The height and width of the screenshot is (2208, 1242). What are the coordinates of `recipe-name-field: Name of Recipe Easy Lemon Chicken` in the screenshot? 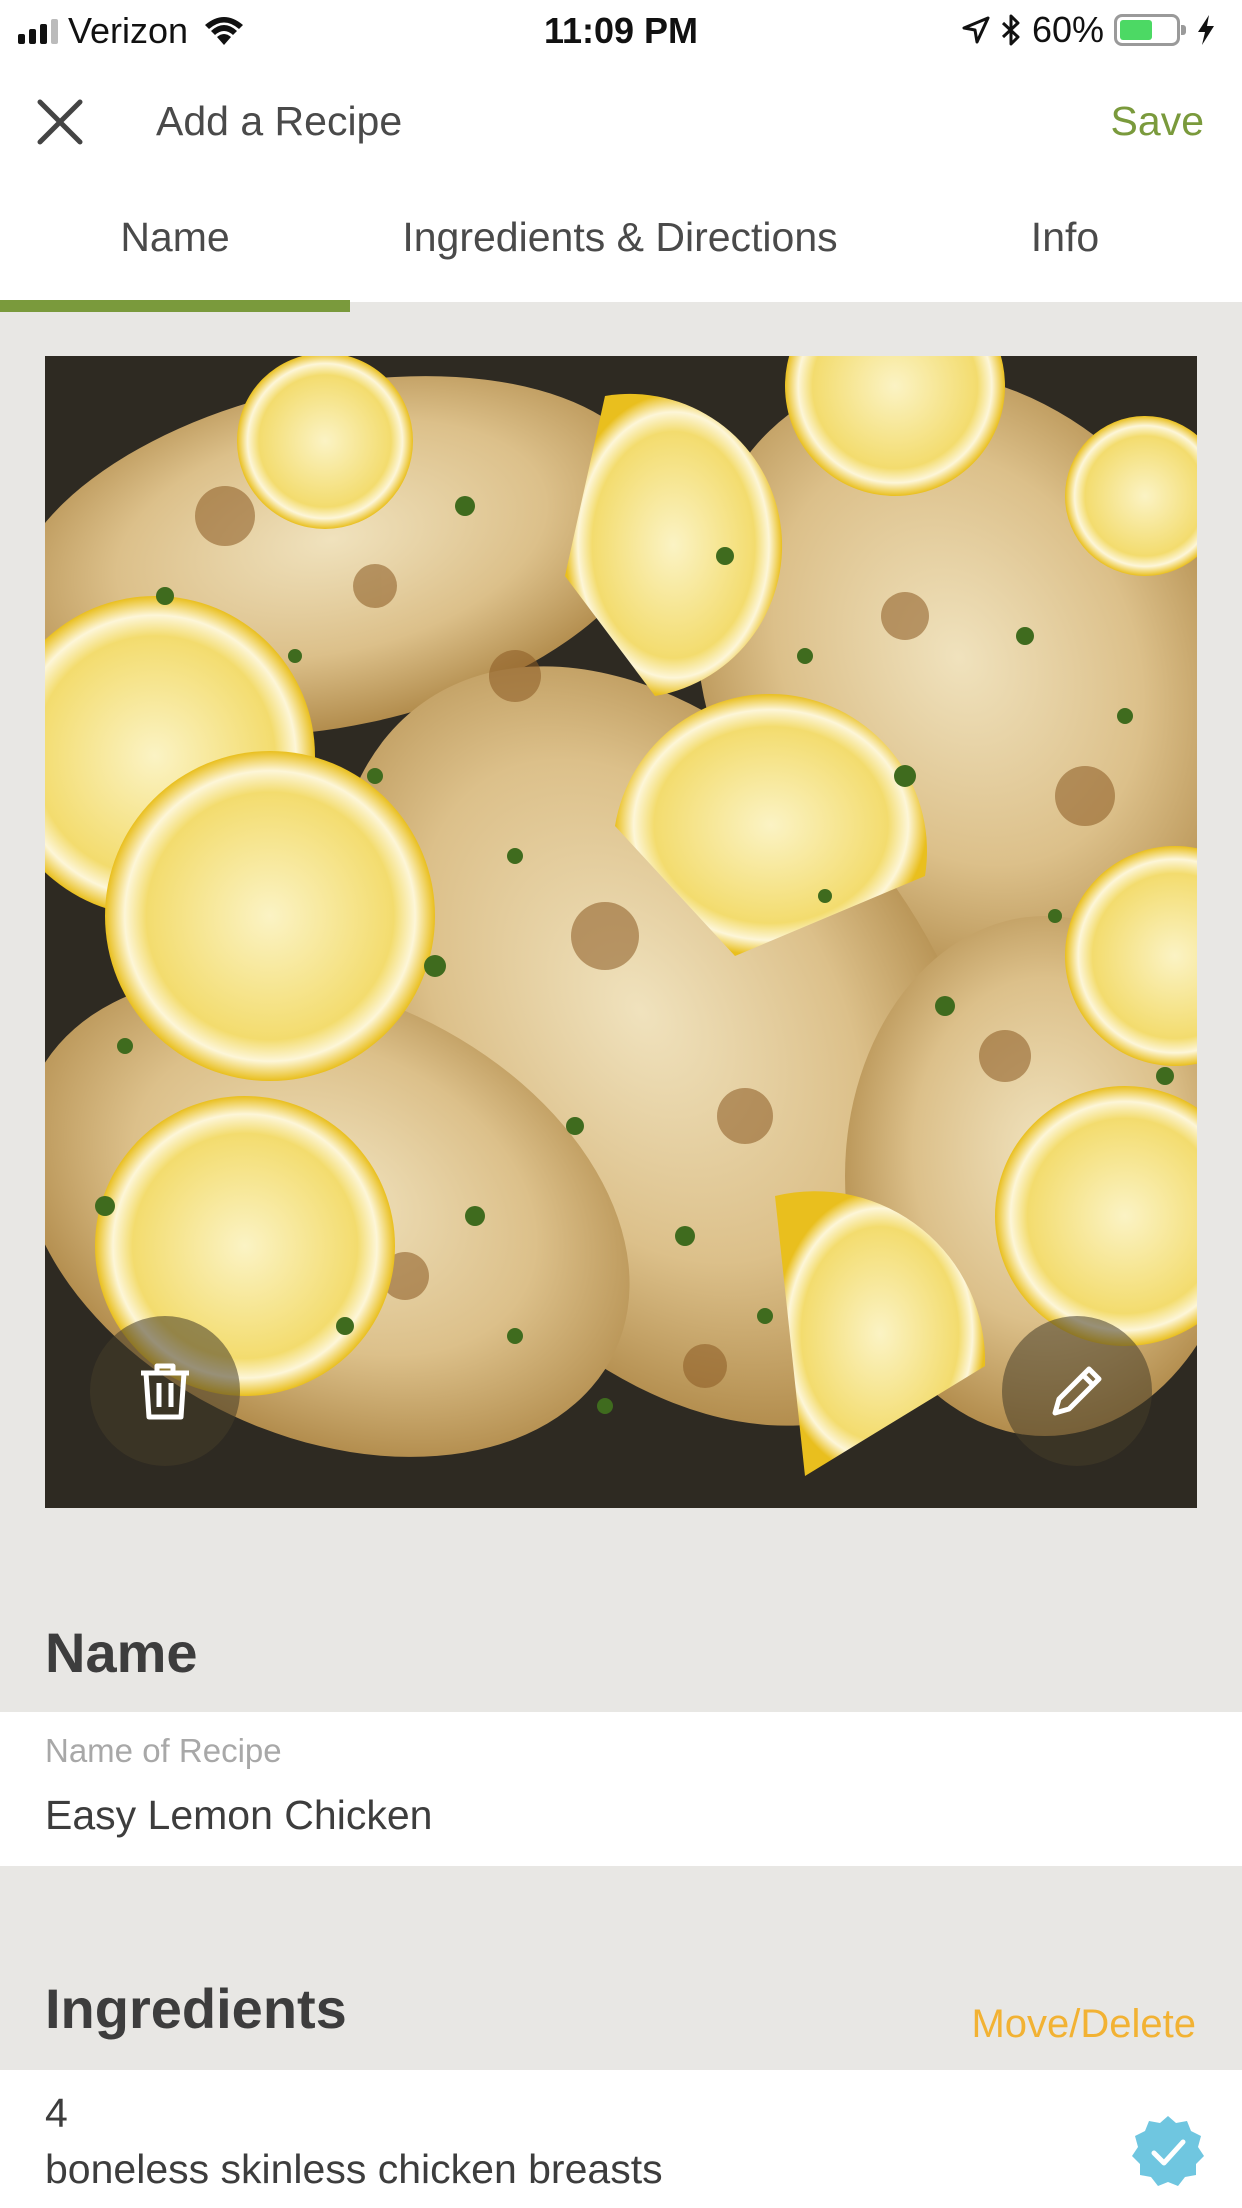 It's located at (621, 1789).